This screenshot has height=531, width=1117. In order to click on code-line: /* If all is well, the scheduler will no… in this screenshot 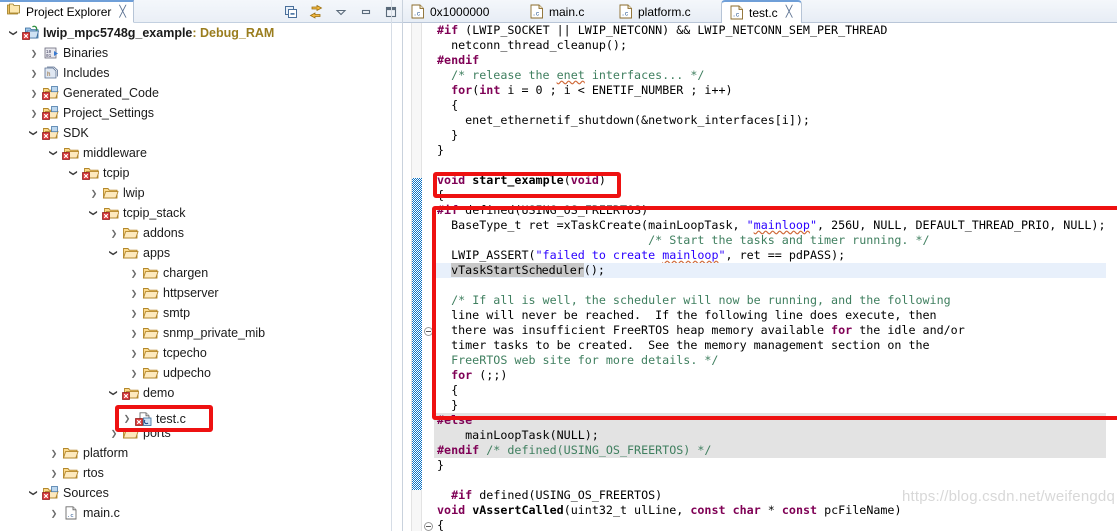, I will do `click(770, 300)`.